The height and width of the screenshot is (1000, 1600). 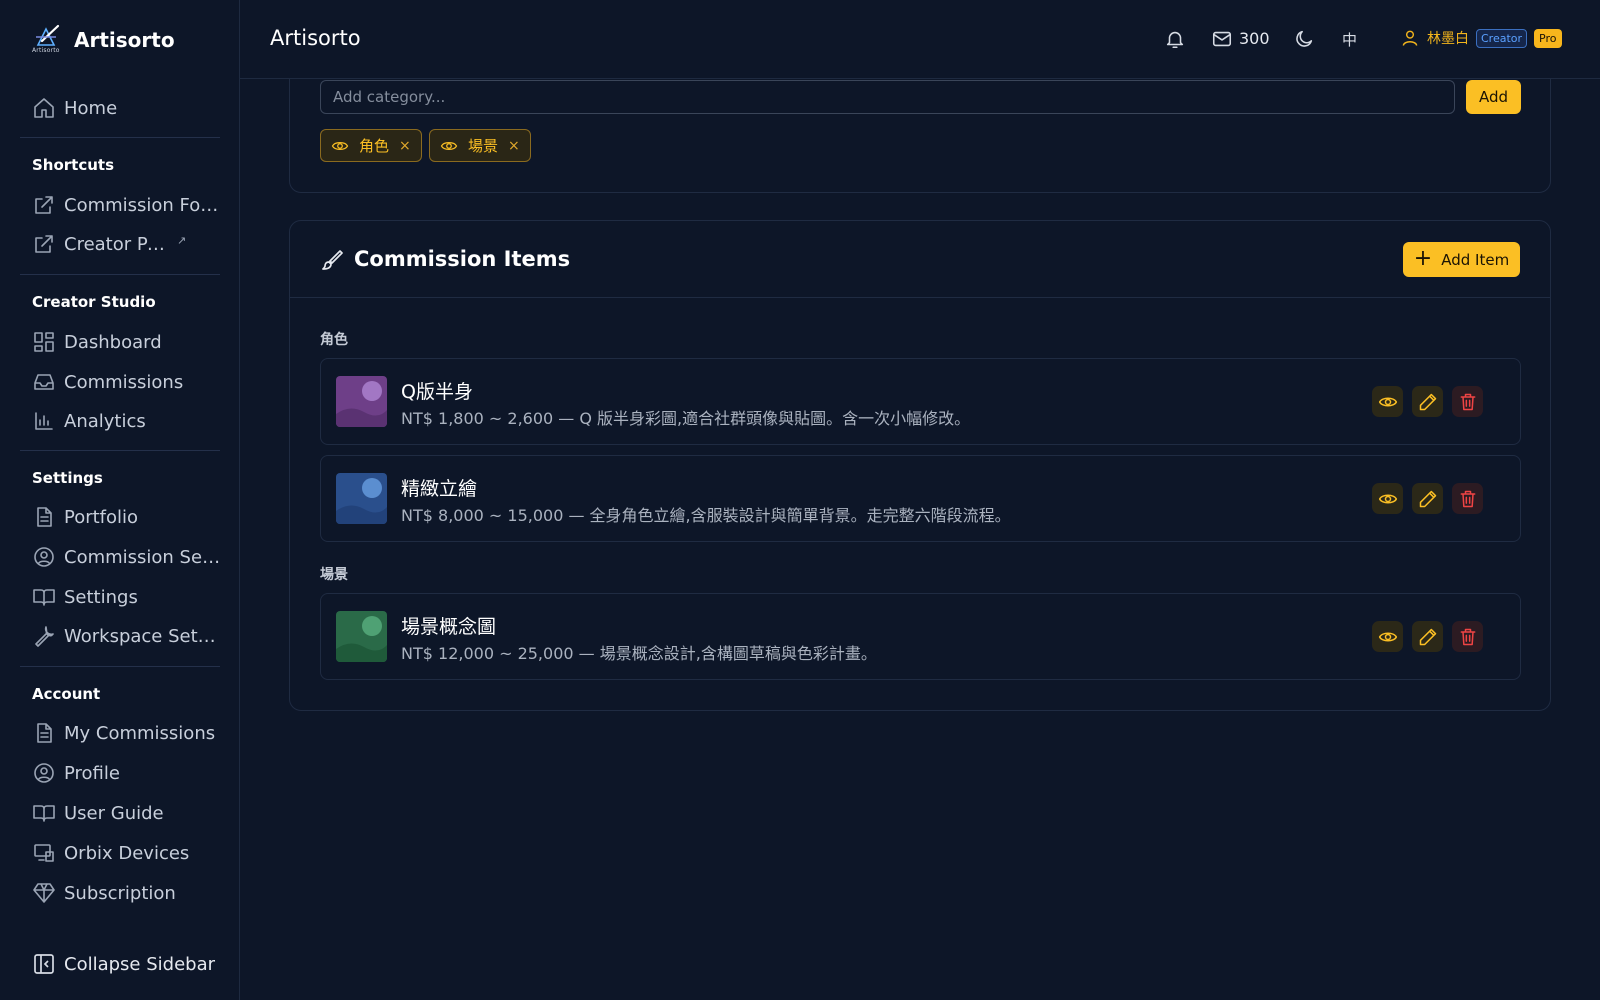 I want to click on messages-button, so click(x=1222, y=39).